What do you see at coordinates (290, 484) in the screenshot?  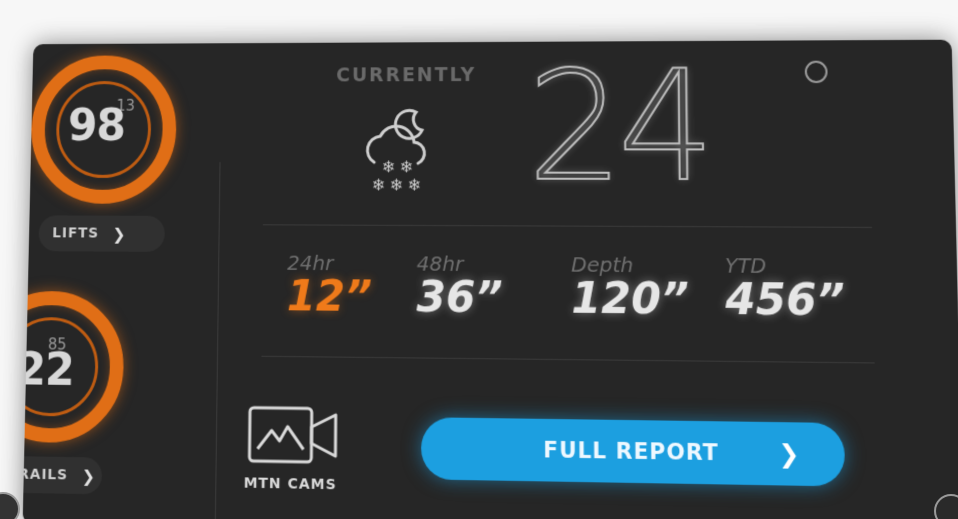 I see `mtn-cams-label: MTN CAMS` at bounding box center [290, 484].